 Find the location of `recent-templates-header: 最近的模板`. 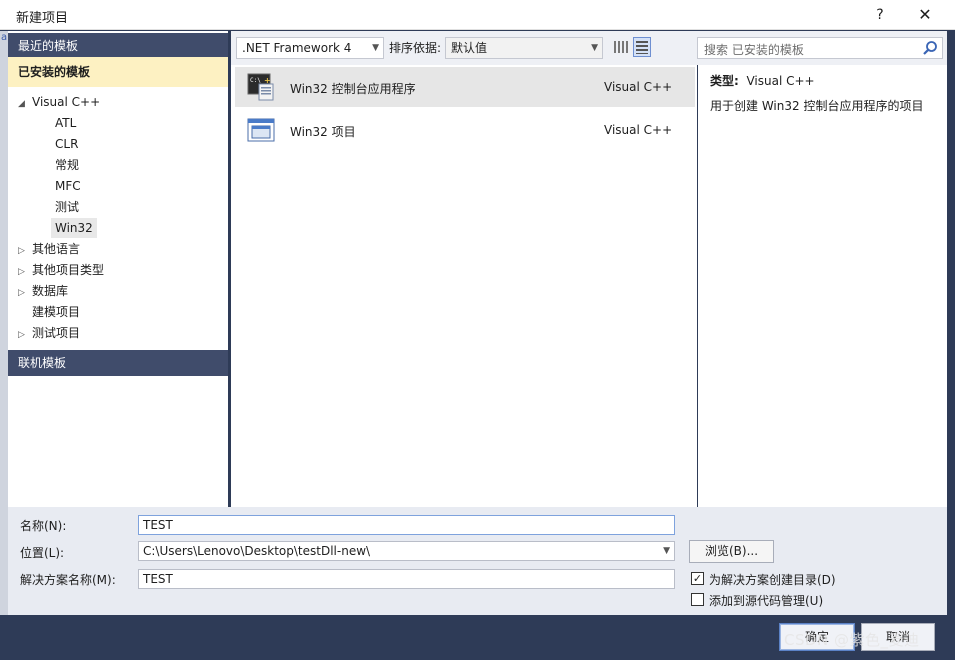

recent-templates-header: 最近的模板 is located at coordinates (118, 46).